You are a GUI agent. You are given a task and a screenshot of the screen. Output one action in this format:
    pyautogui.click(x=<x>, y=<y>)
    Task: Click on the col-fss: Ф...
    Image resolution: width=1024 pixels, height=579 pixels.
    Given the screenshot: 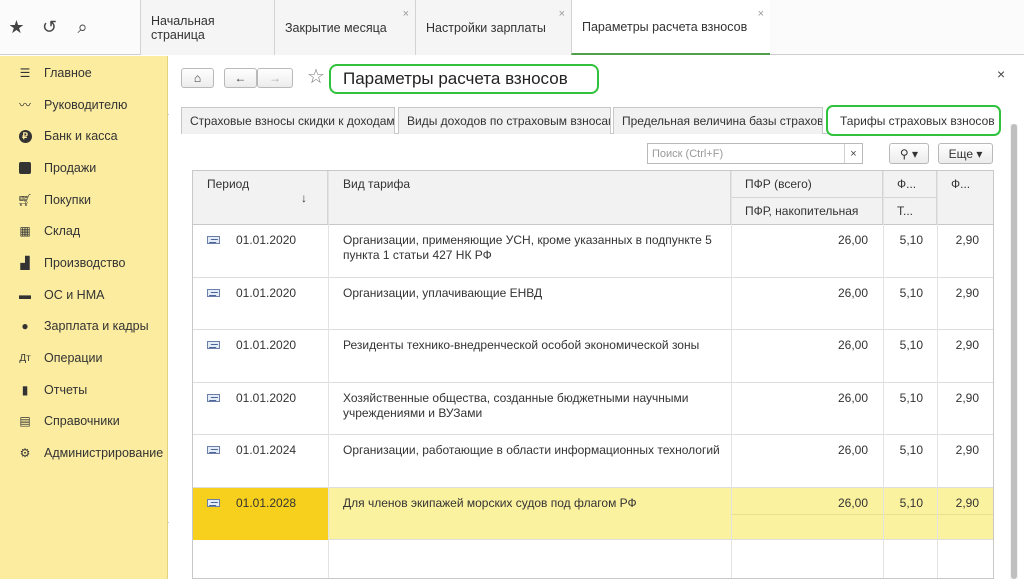 What is the action you would take?
    pyautogui.click(x=910, y=184)
    